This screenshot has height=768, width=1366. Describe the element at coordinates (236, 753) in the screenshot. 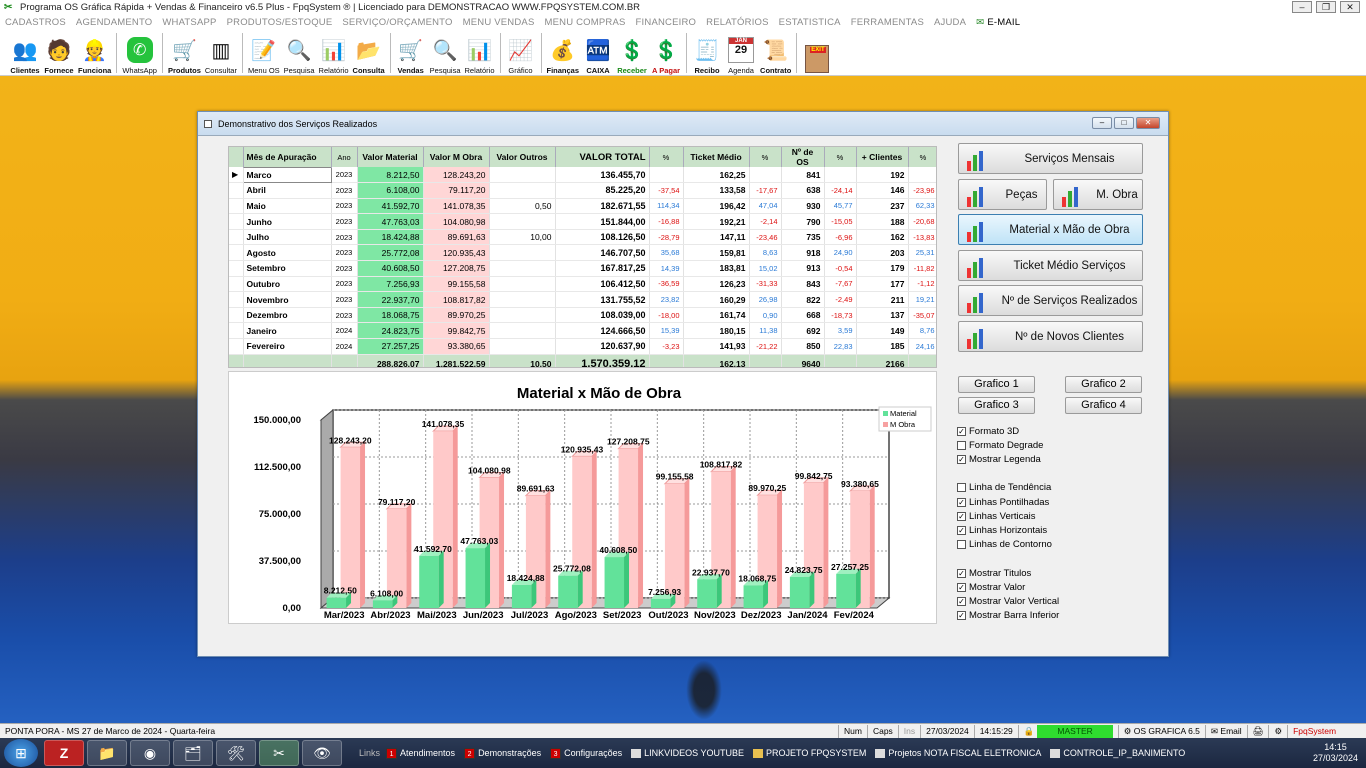

I see `taskbar-tool-icon: 🛠` at that location.